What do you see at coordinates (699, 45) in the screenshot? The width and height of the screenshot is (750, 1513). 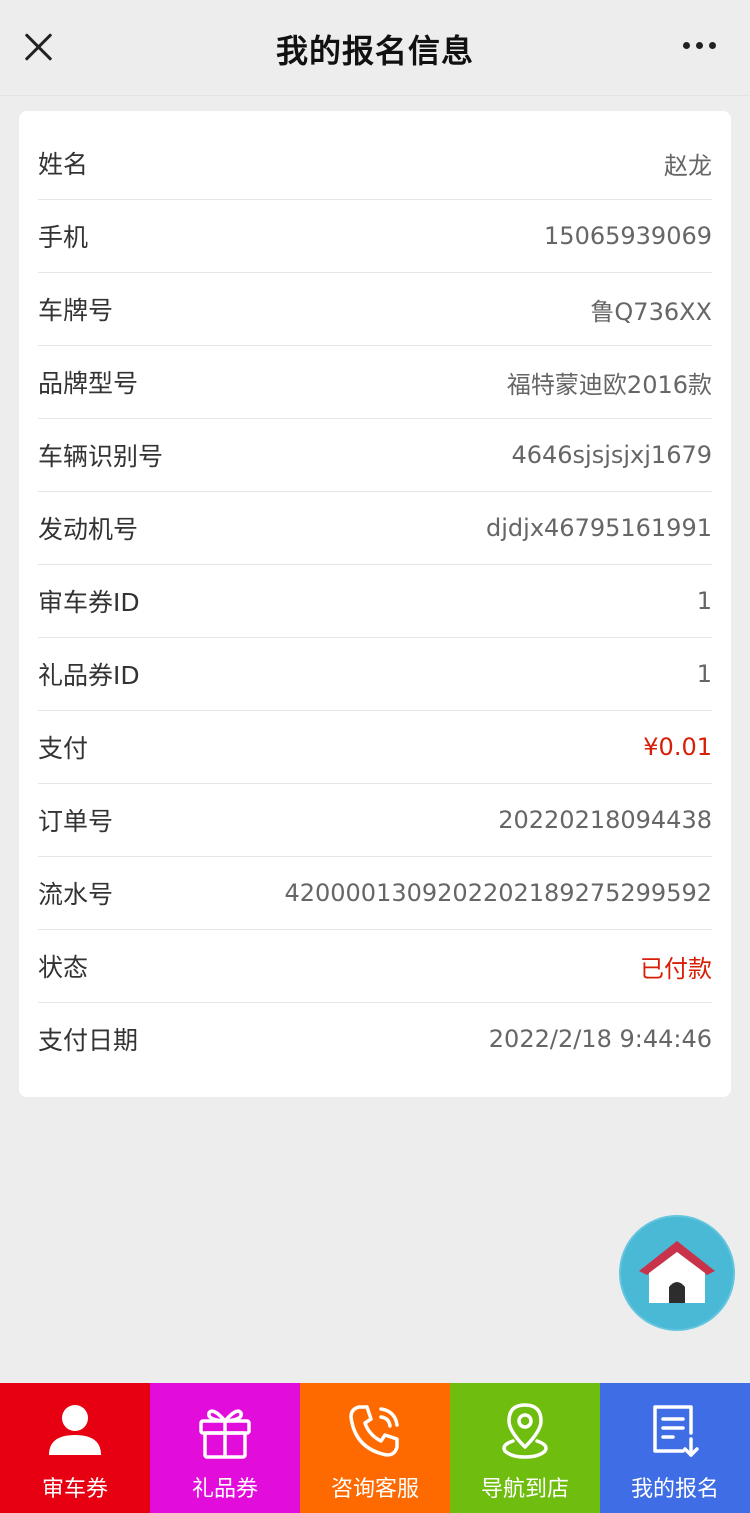 I see `more-icon` at bounding box center [699, 45].